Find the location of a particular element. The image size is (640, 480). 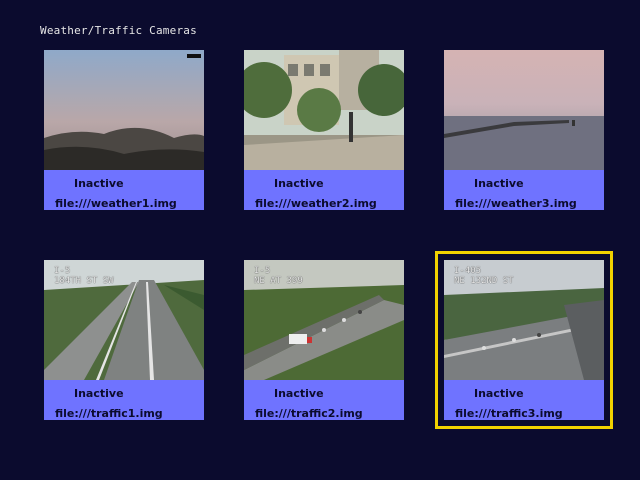

camera-thumbnail: I-5 NE AT 399 is located at coordinates (324, 320).